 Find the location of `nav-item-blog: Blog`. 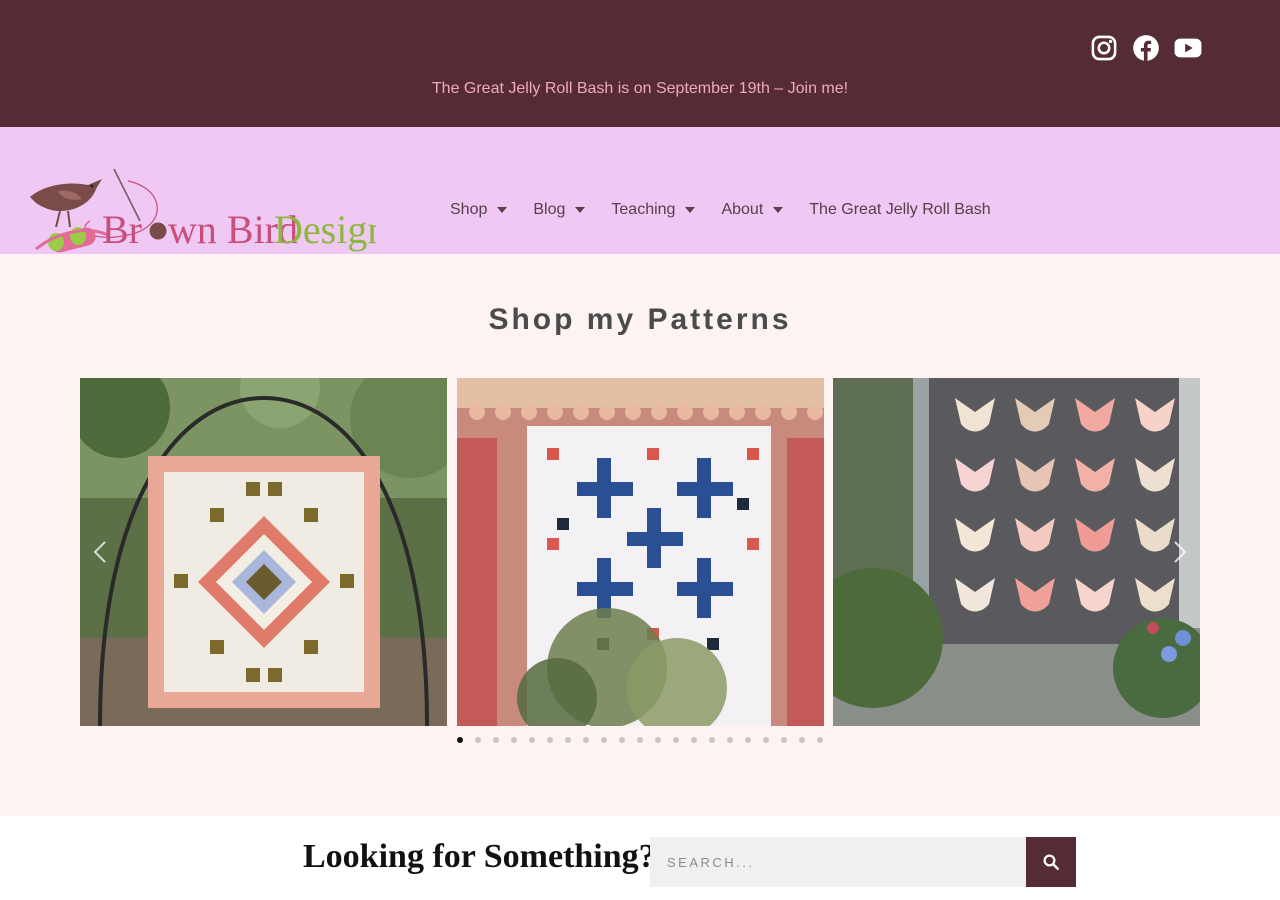

nav-item-blog: Blog is located at coordinates (559, 210).